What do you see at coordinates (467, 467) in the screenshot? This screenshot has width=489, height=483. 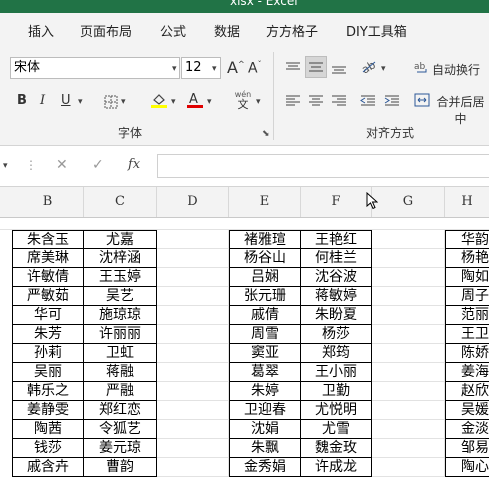 I see `cell-h-row-13: 陶心` at bounding box center [467, 467].